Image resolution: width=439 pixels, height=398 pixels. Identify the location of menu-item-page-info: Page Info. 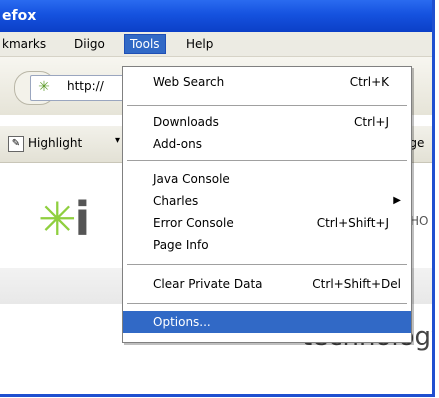
(267, 245).